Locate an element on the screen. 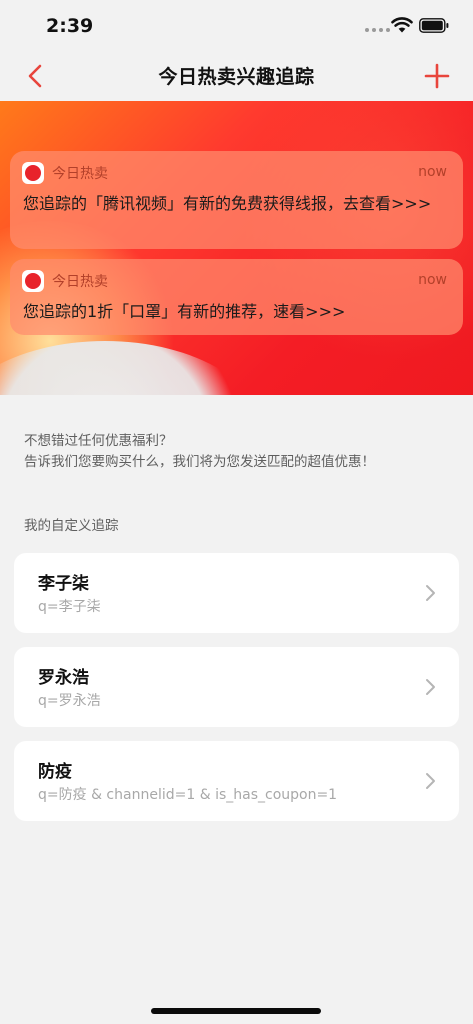 This screenshot has height=1024, width=473. wifi-icon is located at coordinates (402, 25).